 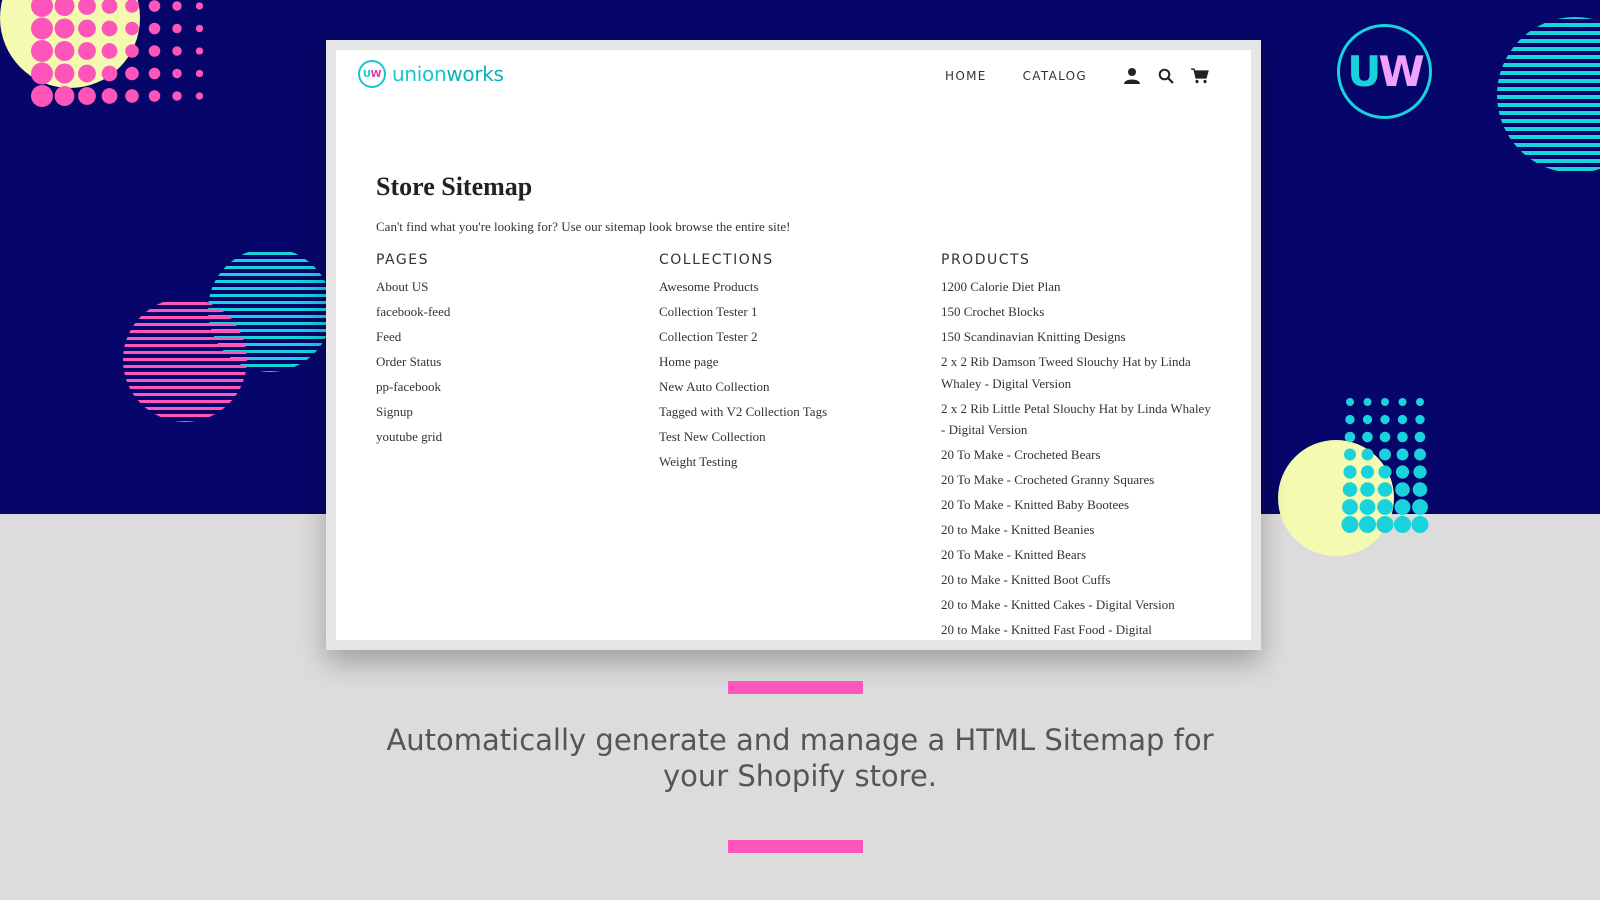 What do you see at coordinates (800, 776) in the screenshot?
I see `caption-line-2: your Shopify store.` at bounding box center [800, 776].